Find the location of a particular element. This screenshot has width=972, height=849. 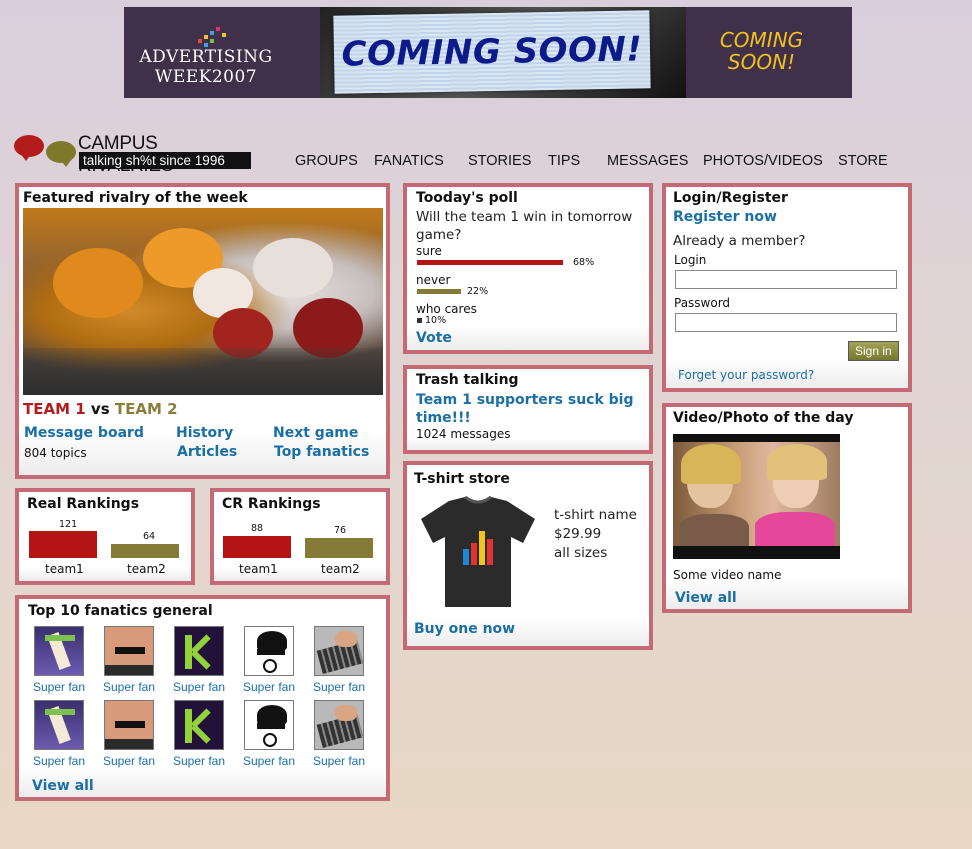

message-board-link: Message board is located at coordinates (84, 433).